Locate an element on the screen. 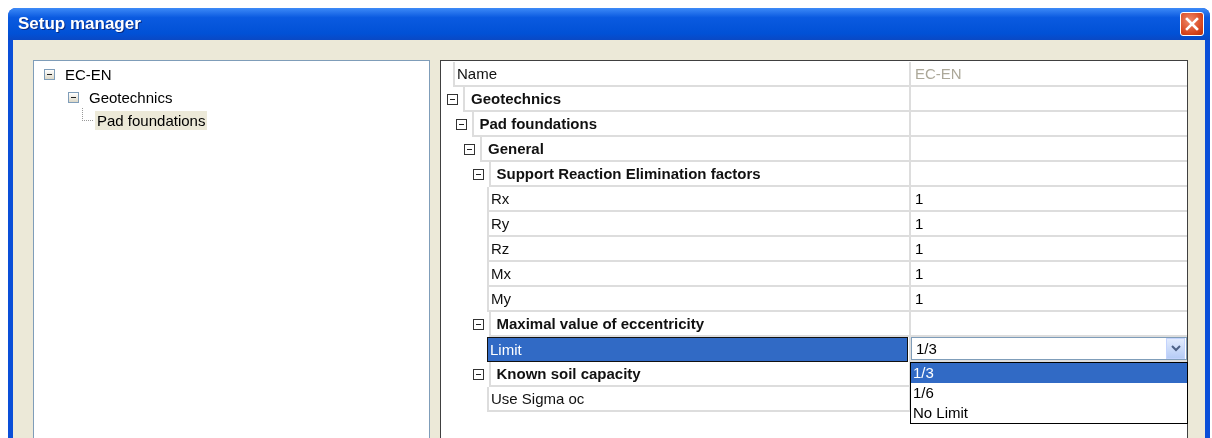 This screenshot has height=438, width=1212. dropdown-option: 1/6 is located at coordinates (1049, 393).